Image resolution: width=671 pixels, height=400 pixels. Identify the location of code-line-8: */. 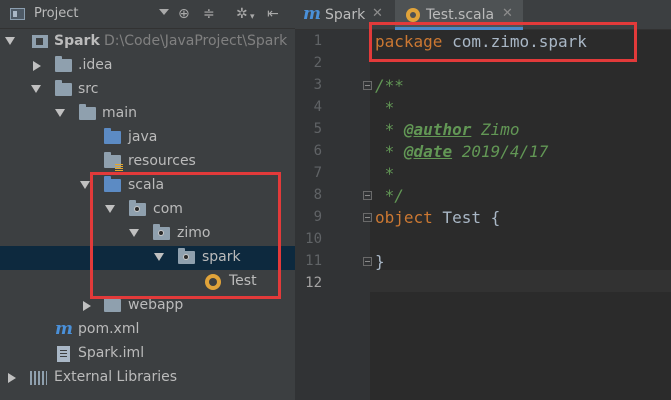
(389, 195).